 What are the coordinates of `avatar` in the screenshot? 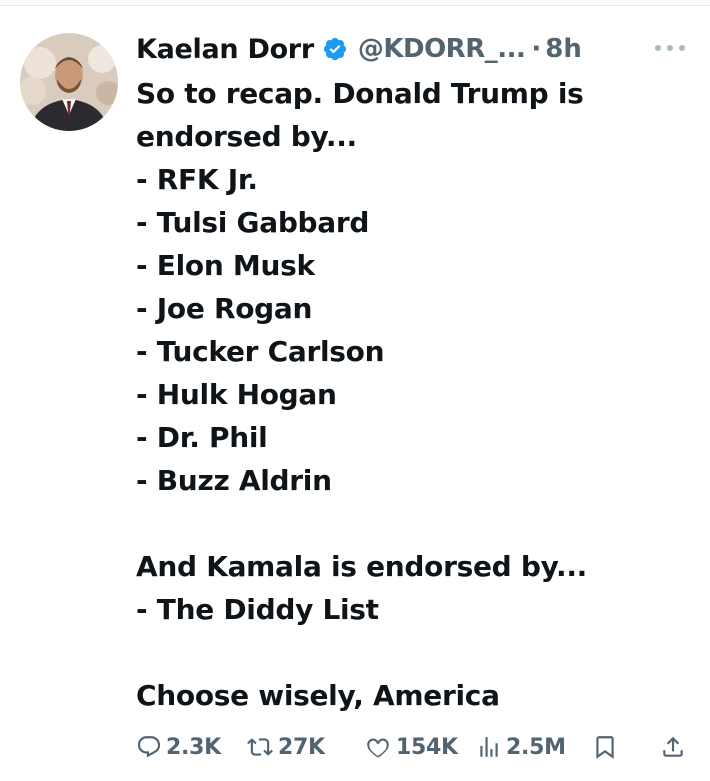 It's located at (69, 82).